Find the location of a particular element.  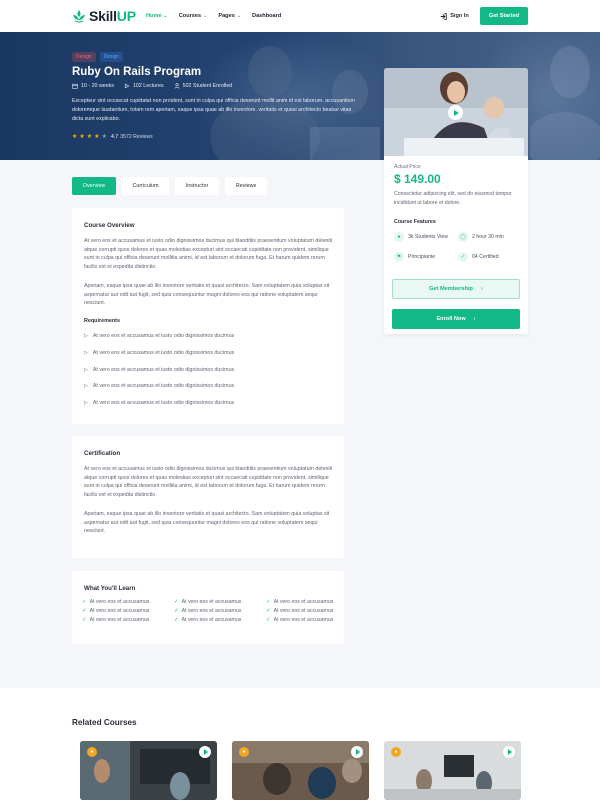

menu-item-home: Home ⌄ is located at coordinates (157, 16).